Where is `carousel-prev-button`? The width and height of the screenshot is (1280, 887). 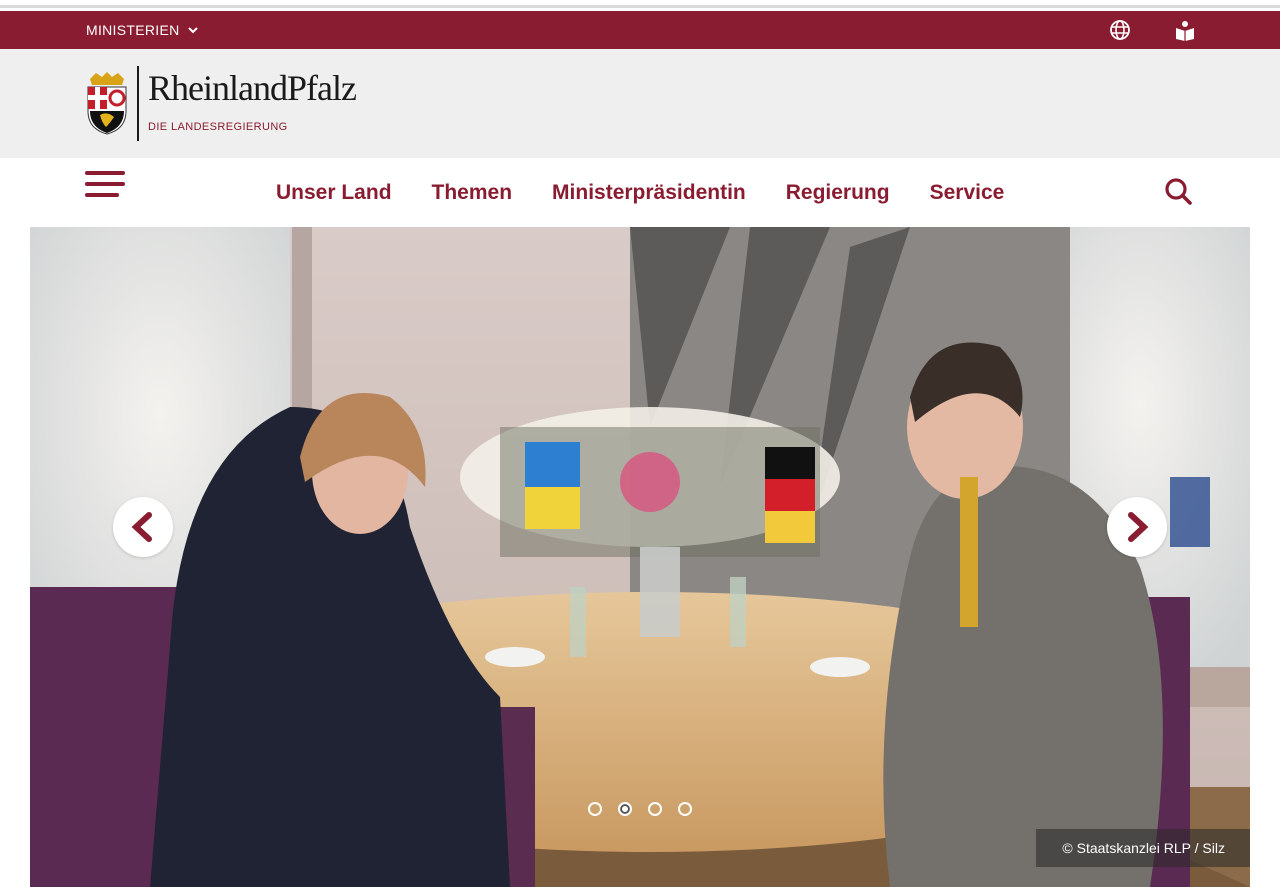 carousel-prev-button is located at coordinates (143, 527).